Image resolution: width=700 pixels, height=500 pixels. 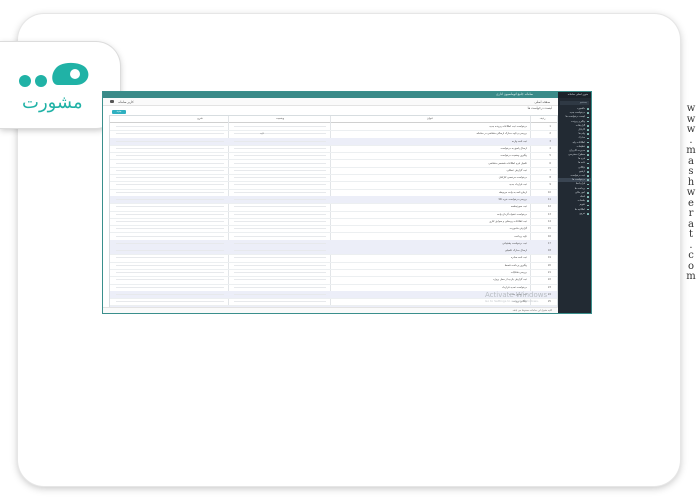 What do you see at coordinates (549, 280) in the screenshot?
I see `row-index: 22` at bounding box center [549, 280].